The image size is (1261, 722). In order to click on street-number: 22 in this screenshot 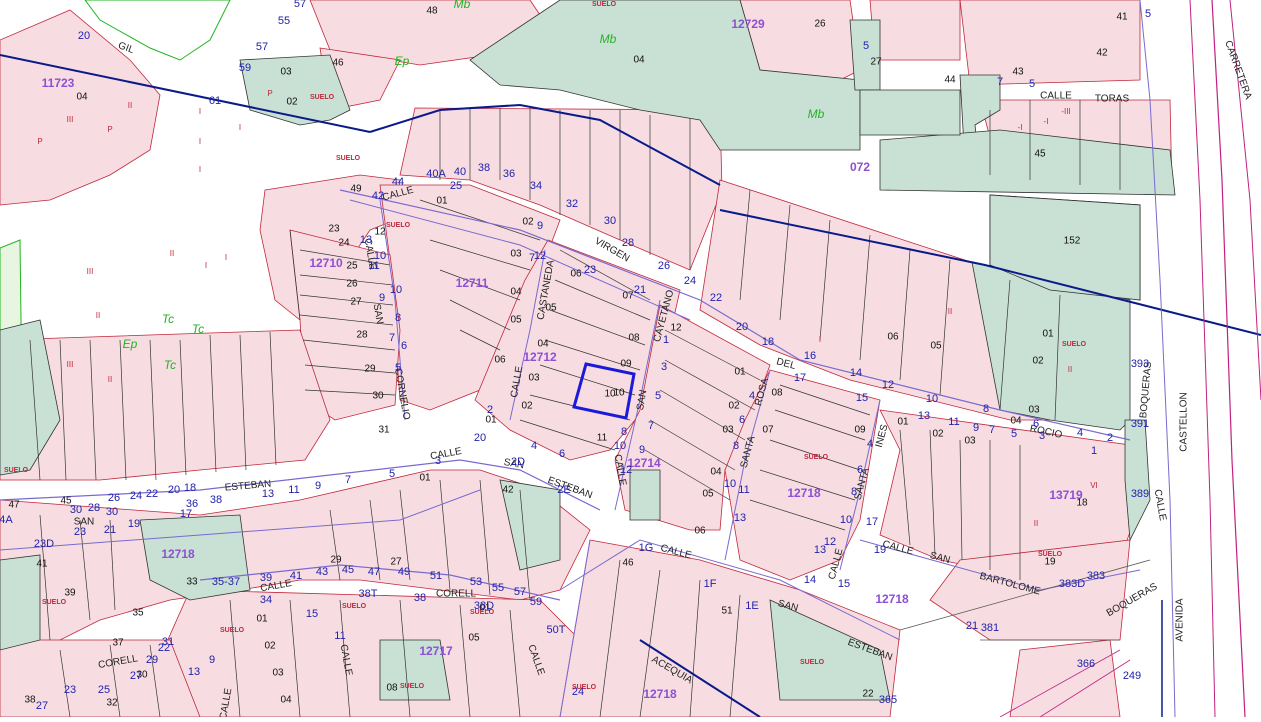, I will do `click(716, 298)`.